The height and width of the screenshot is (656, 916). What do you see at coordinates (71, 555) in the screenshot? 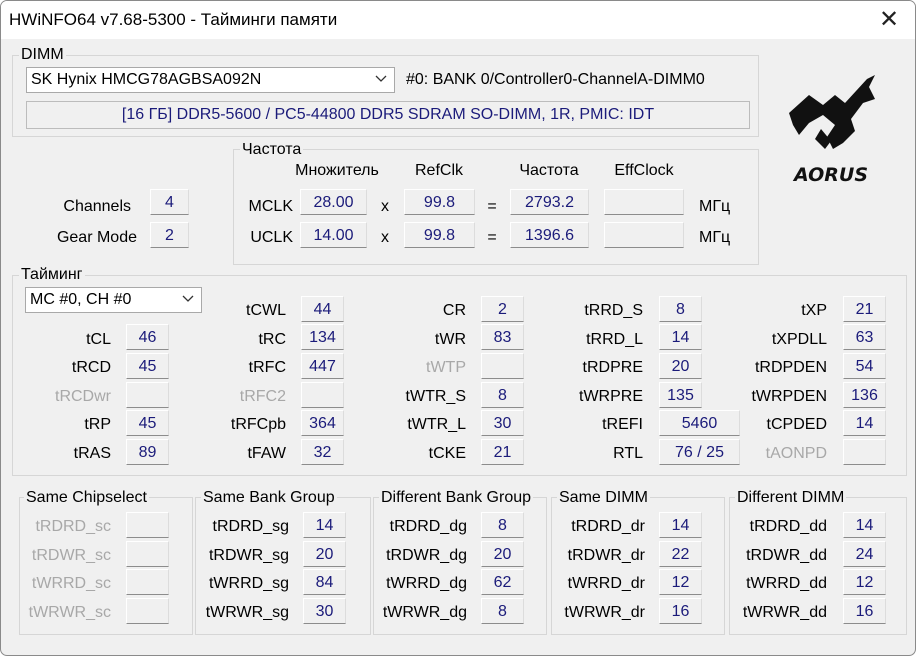
I see `trdwr-sc-label: tRDWR_sc` at bounding box center [71, 555].